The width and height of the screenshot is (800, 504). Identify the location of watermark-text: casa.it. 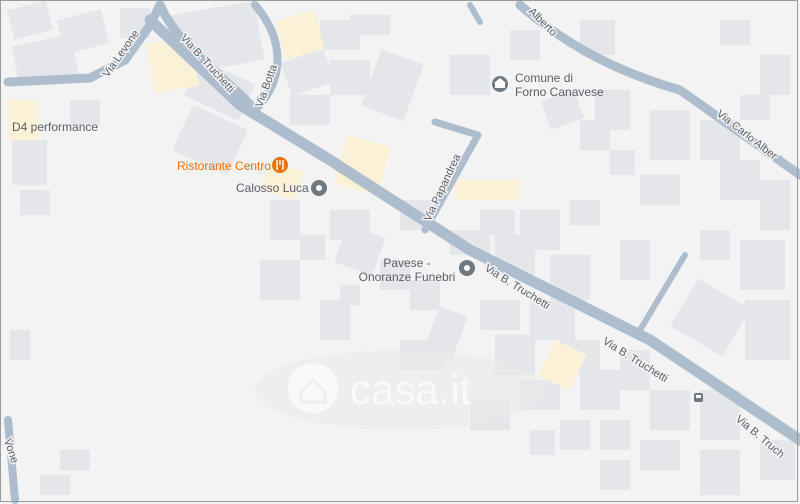
(411, 389).